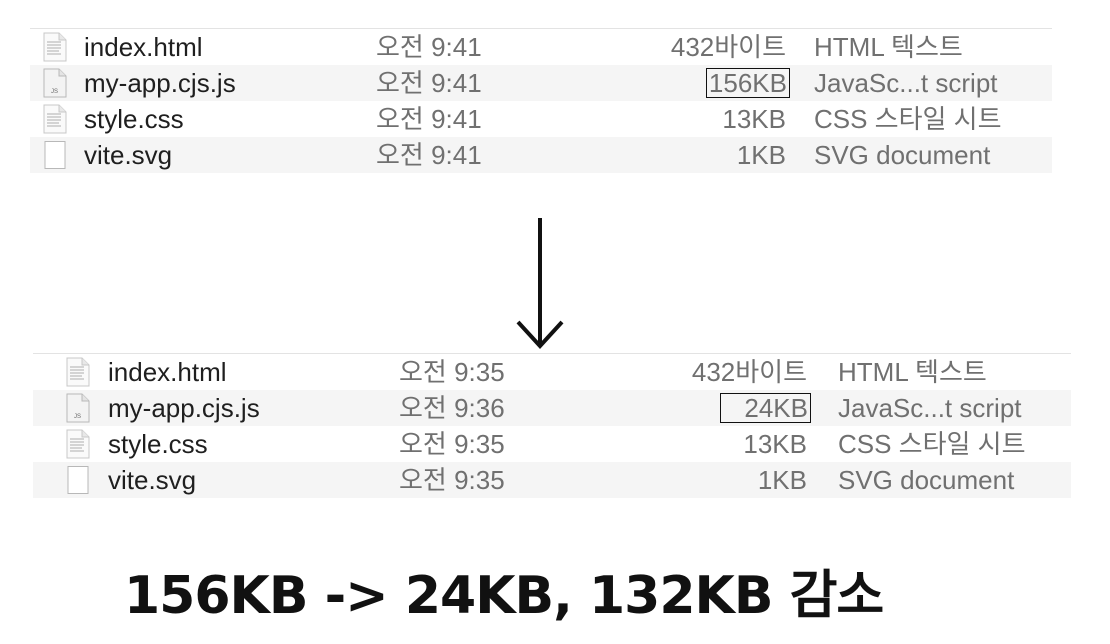  I want to click on file-date-modified: 오전 9:36, so click(452, 408).